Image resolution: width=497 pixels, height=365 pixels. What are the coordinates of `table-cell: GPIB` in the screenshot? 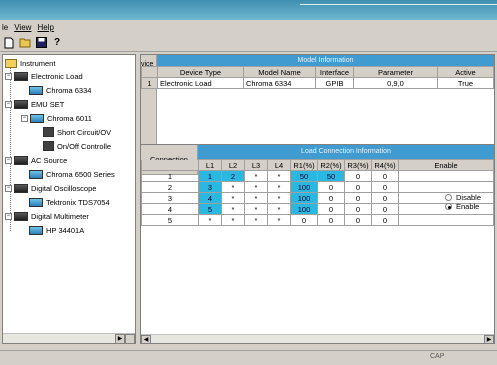 It's located at (334, 83).